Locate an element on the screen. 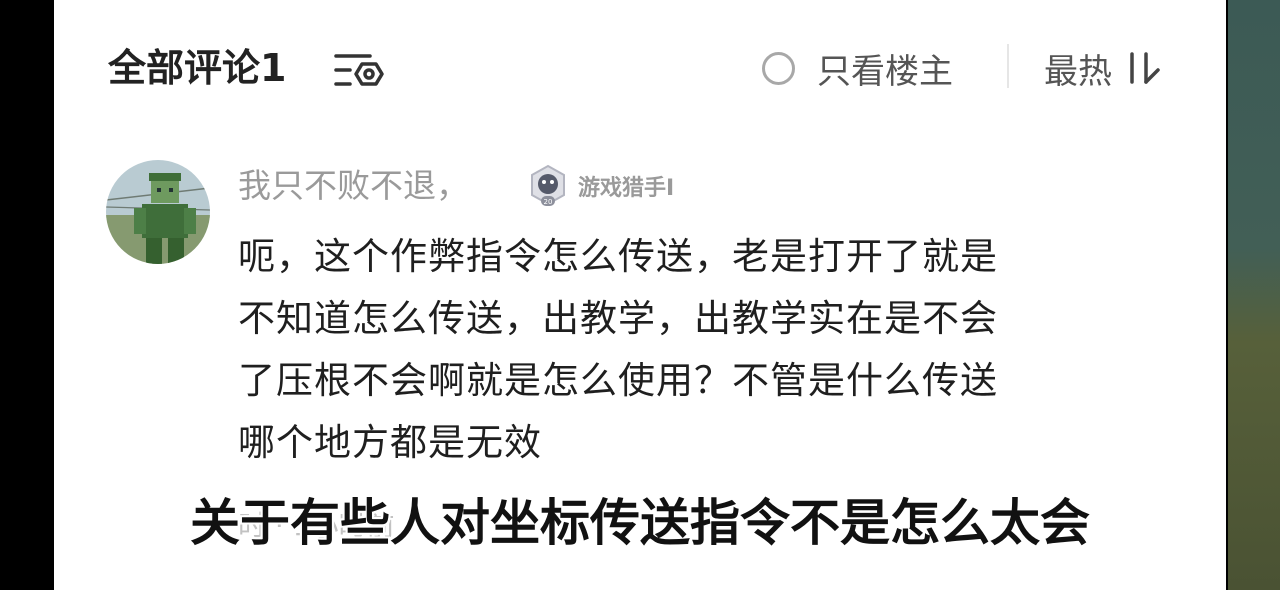 This screenshot has height=590, width=1280. user-badge: 20 游戏猎手I is located at coordinates (601, 186).